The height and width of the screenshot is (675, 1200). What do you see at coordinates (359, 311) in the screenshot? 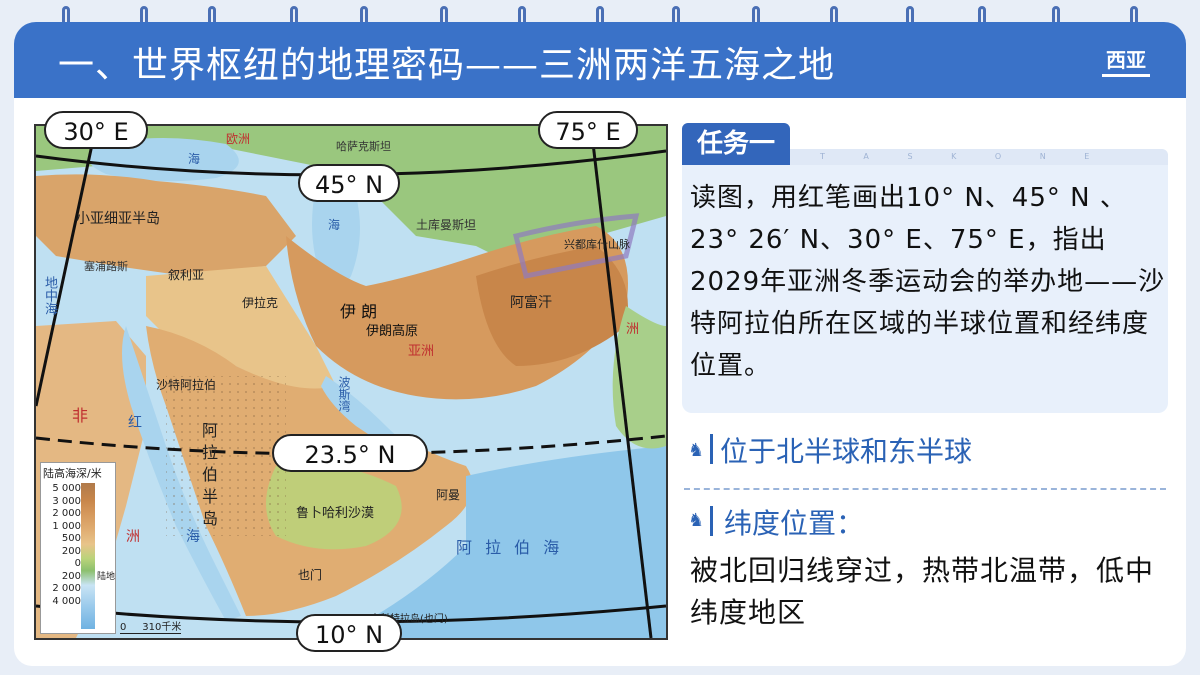
I see `map-label-iran: 伊 朗` at bounding box center [359, 311].